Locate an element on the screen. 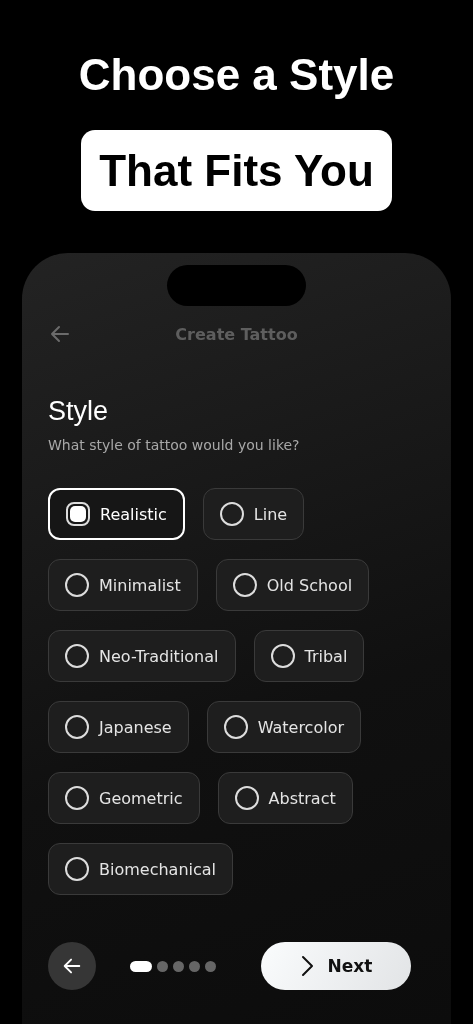 The height and width of the screenshot is (1024, 473). chevron-right-icon is located at coordinates (306, 966).